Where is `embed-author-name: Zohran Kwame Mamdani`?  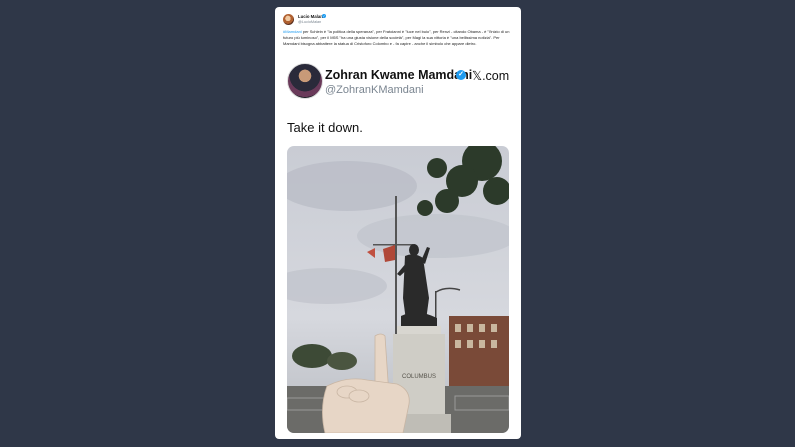
embed-author-name: Zohran Kwame Mamdani is located at coordinates (399, 75).